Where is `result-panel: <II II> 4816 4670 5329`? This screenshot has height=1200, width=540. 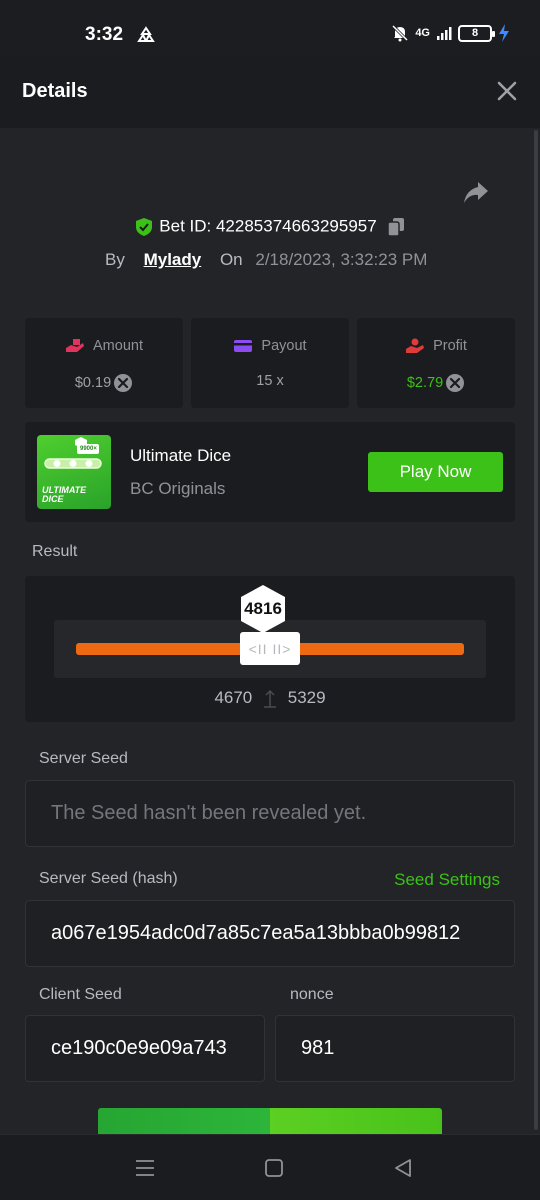
result-panel: <II II> 4816 4670 5329 is located at coordinates (270, 649).